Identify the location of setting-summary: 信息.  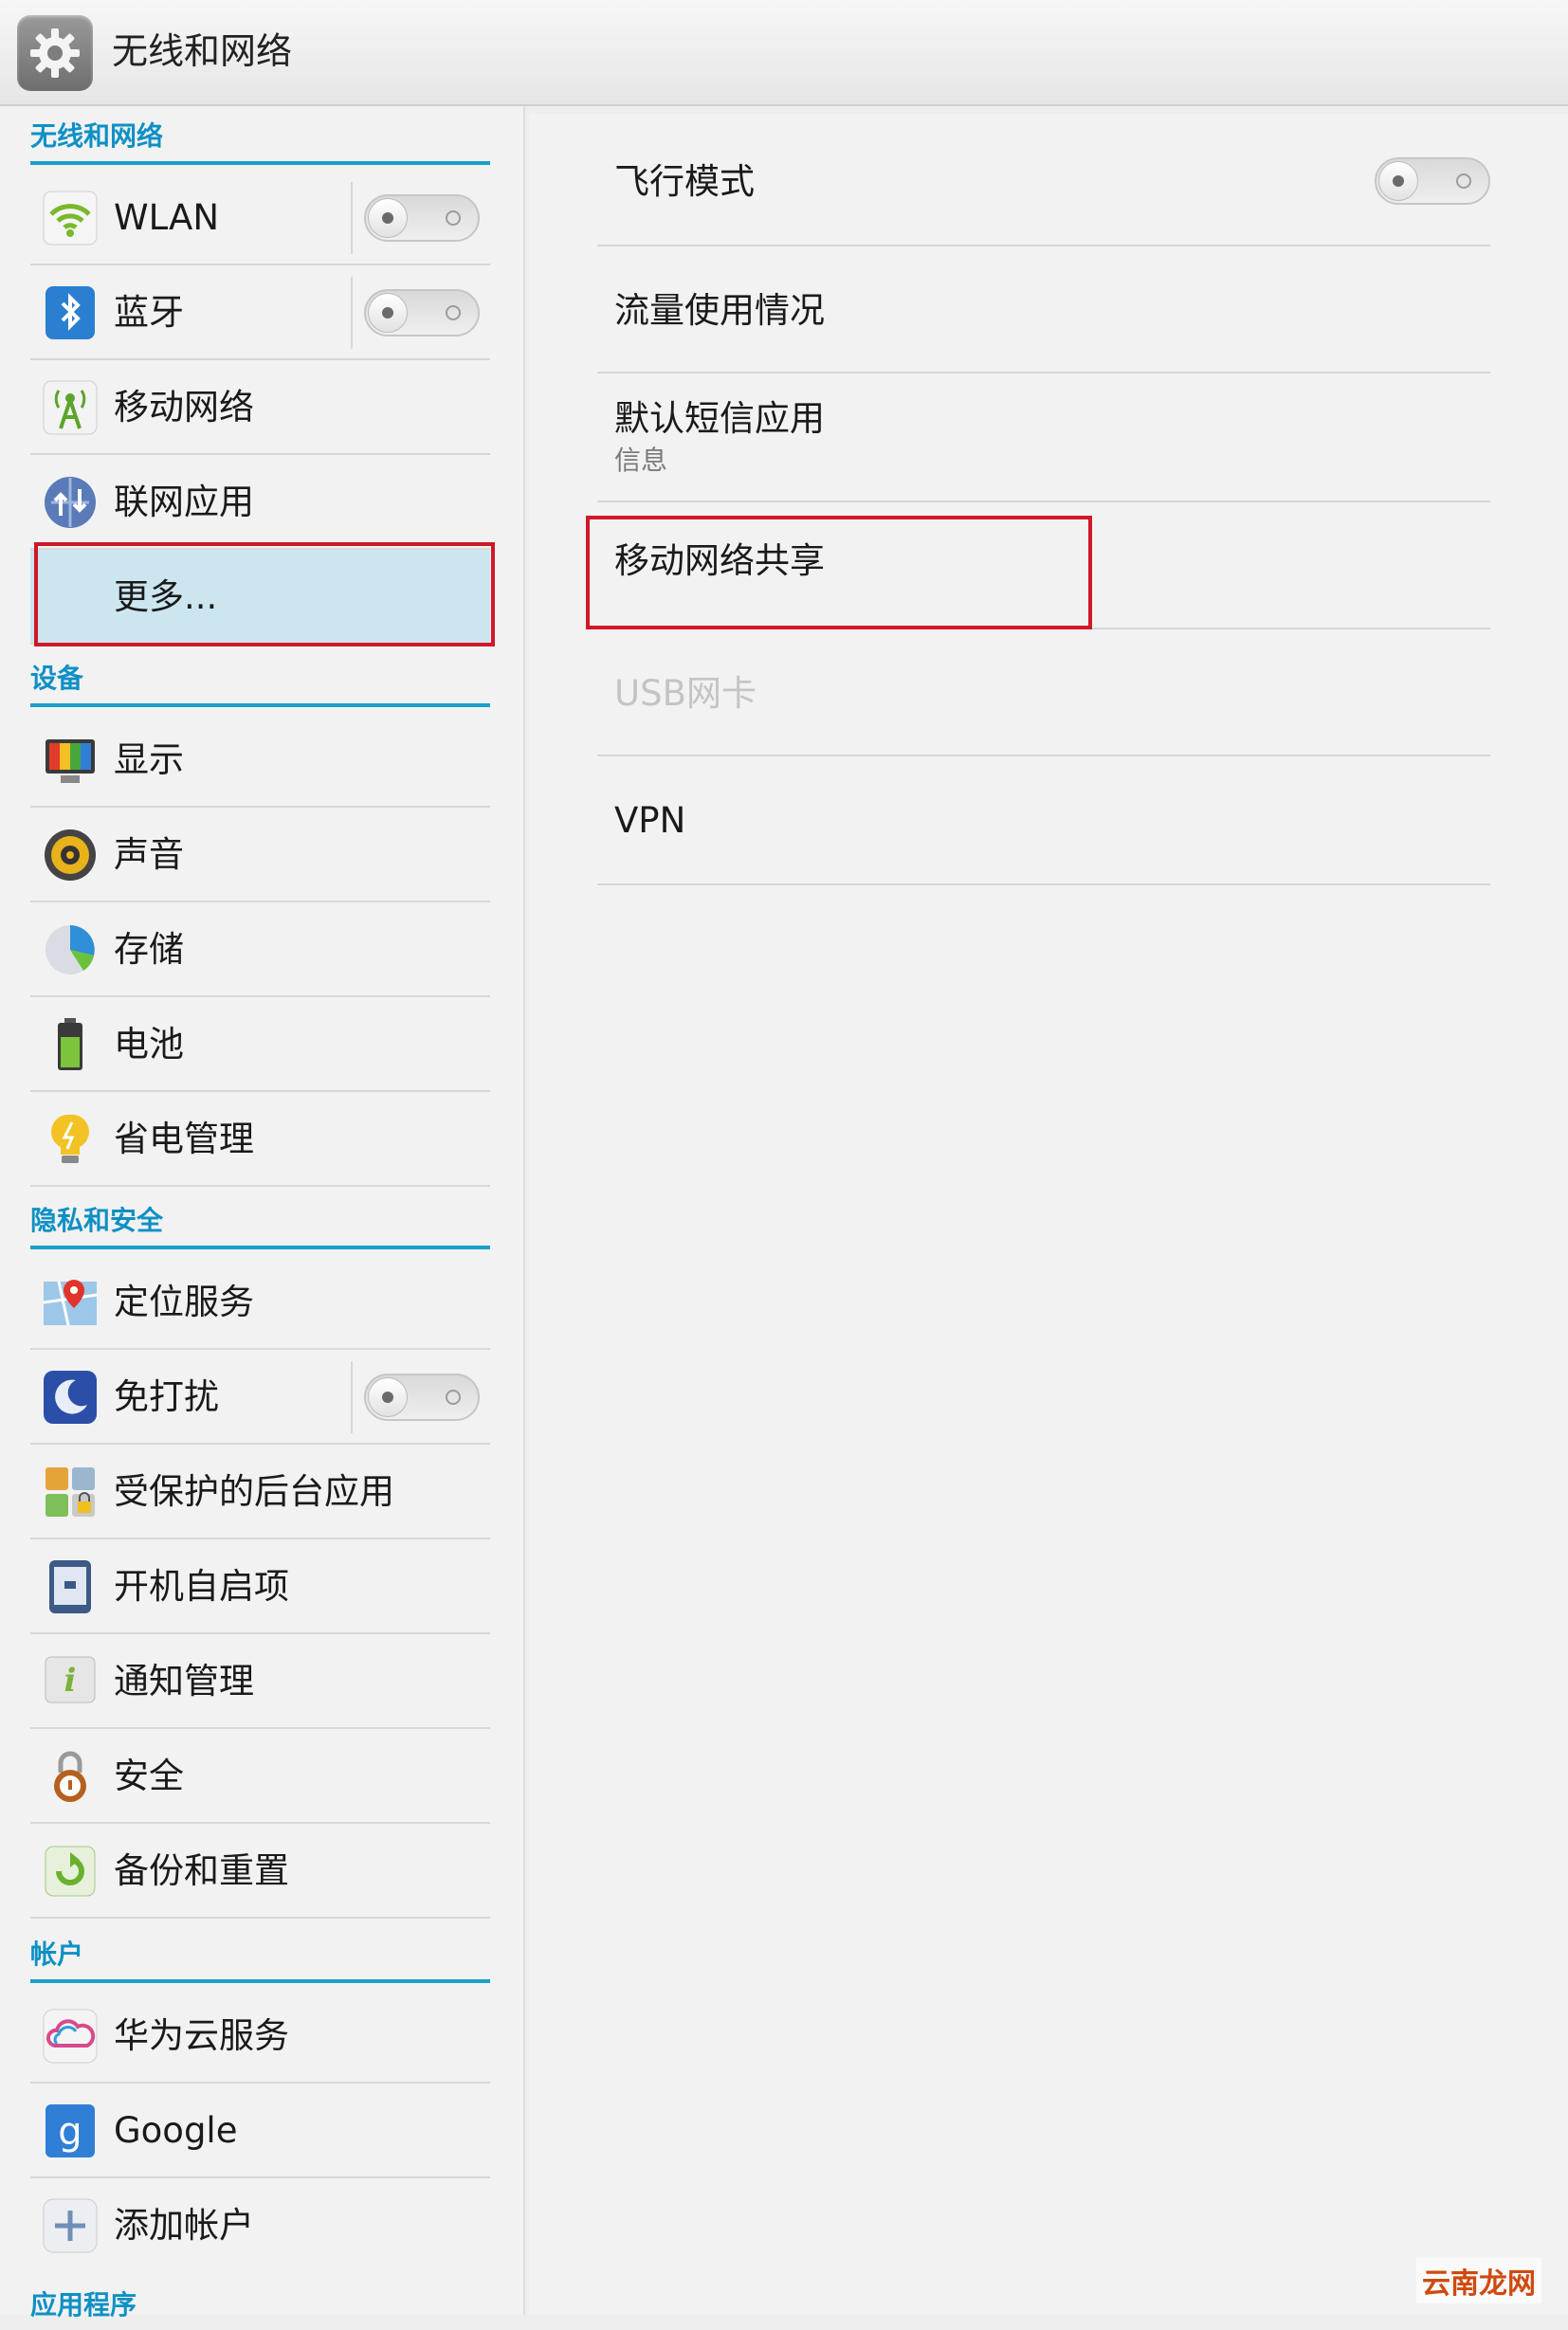
(641, 460).